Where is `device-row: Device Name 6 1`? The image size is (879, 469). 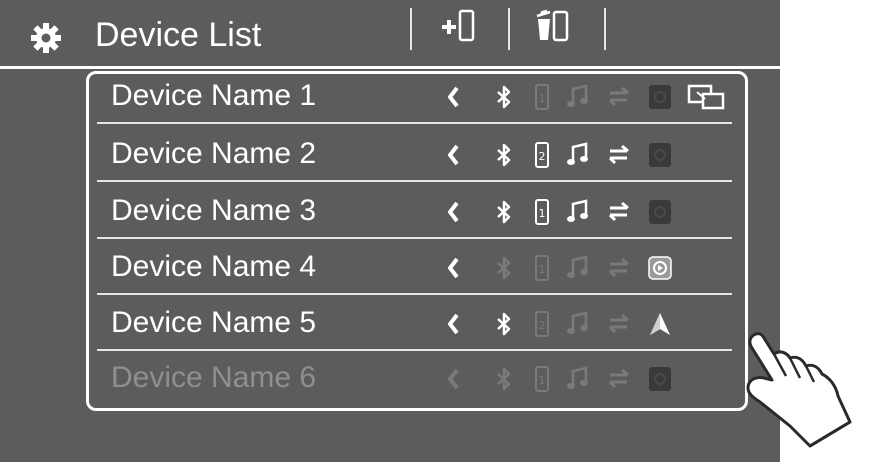 device-row: Device Name 6 1 is located at coordinates (417, 379).